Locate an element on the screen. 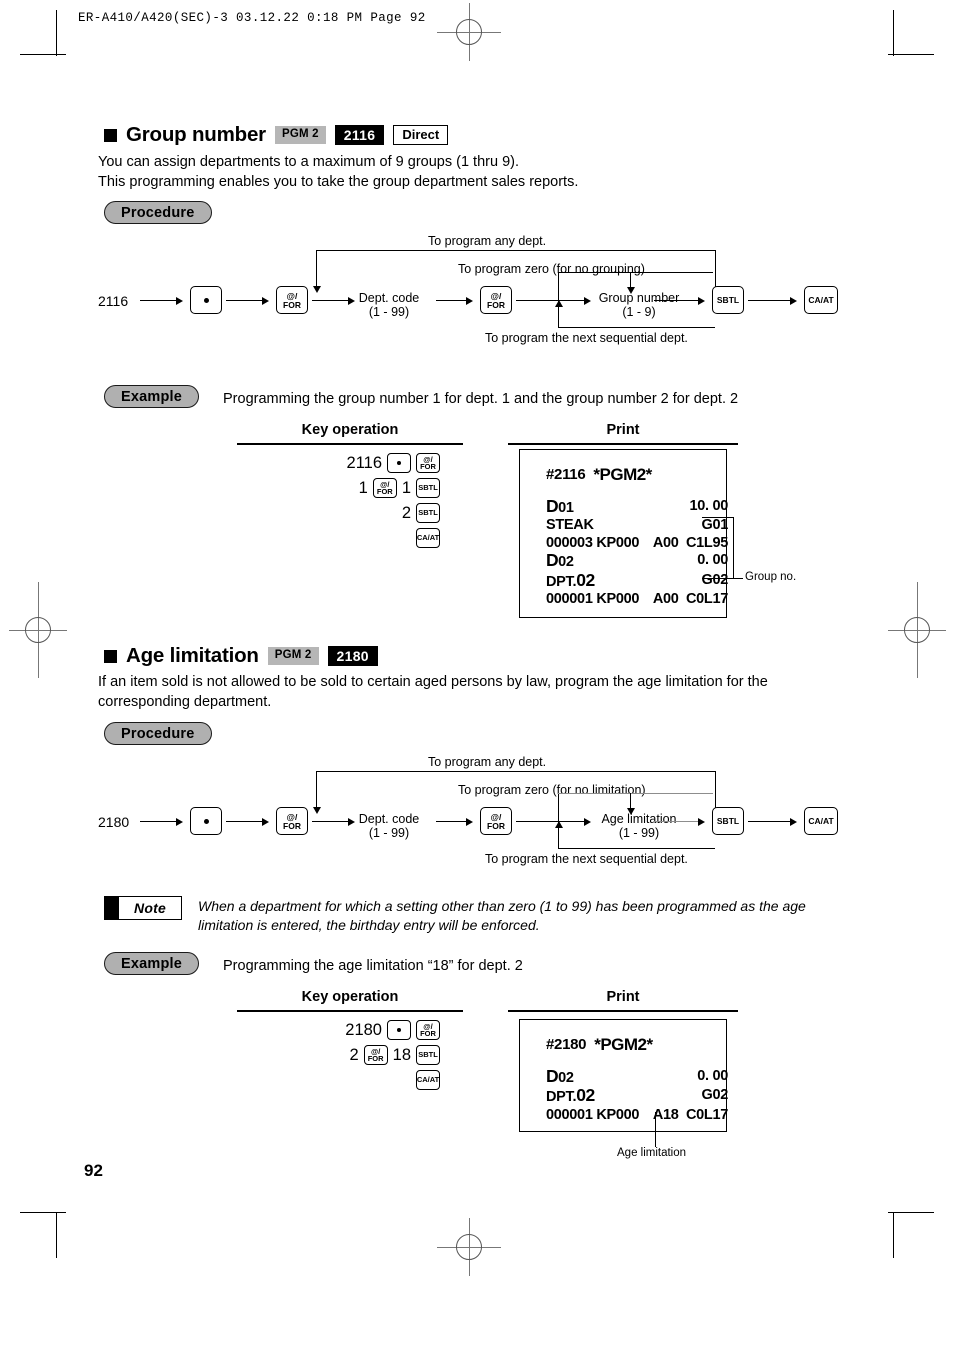 This screenshot has height=1351, width=954. page-title: Group number is located at coordinates (196, 134).